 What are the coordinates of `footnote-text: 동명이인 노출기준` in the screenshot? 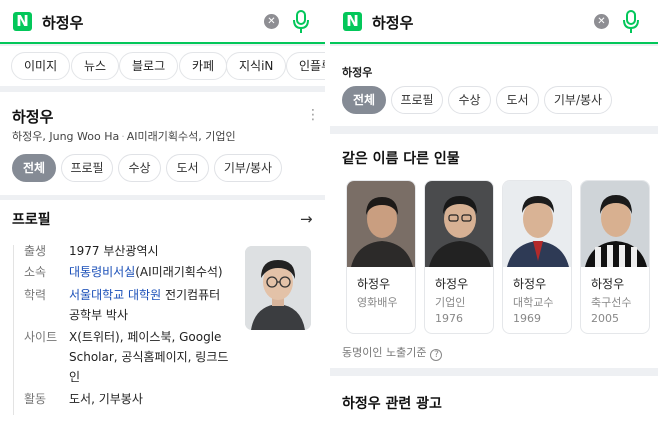 It's located at (384, 352).